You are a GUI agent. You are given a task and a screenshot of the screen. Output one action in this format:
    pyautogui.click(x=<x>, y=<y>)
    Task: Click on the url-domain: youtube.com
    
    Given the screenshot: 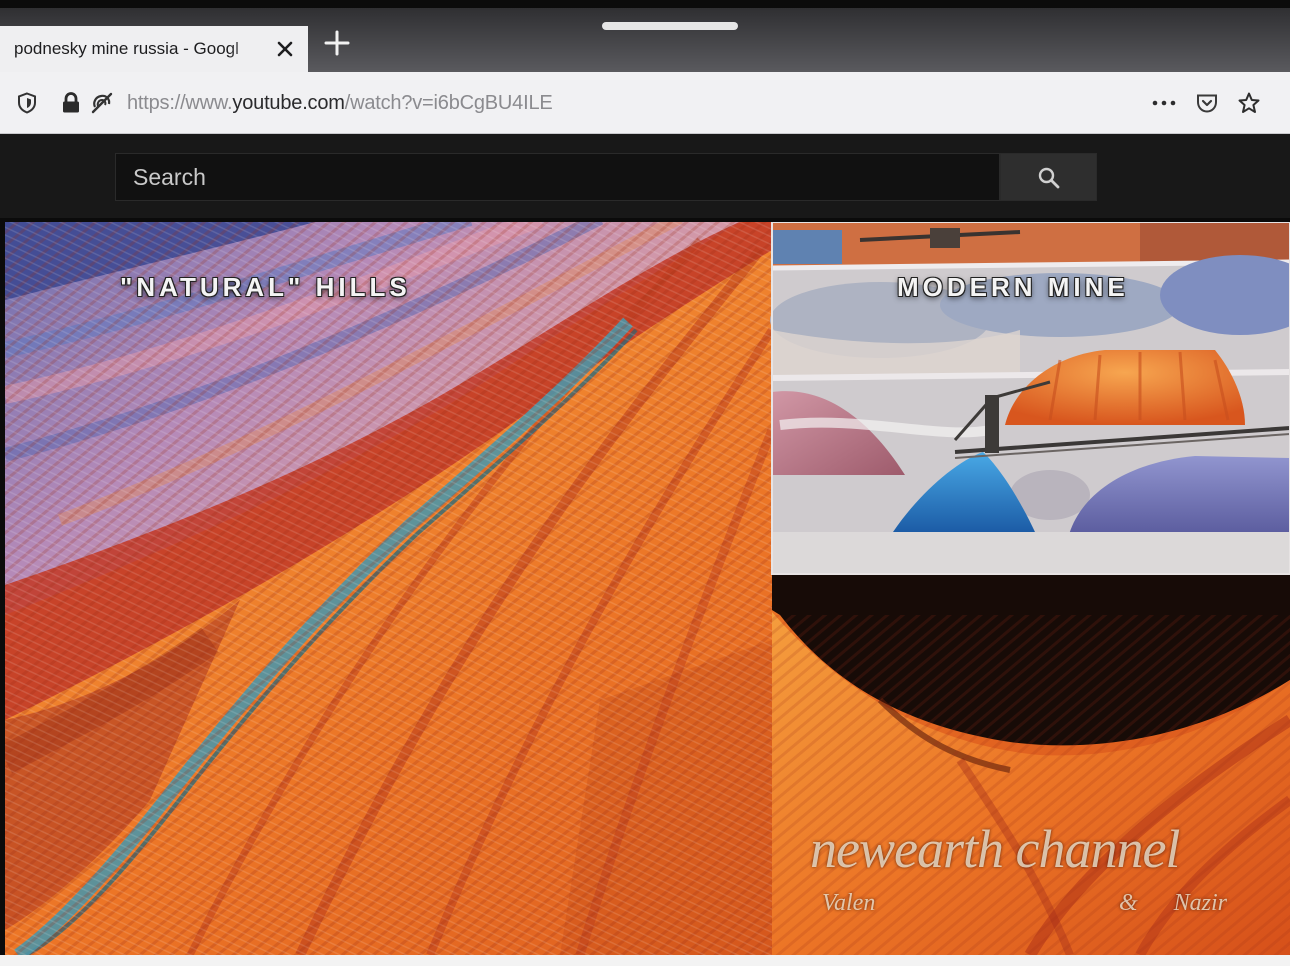 What is the action you would take?
    pyautogui.click(x=288, y=103)
    